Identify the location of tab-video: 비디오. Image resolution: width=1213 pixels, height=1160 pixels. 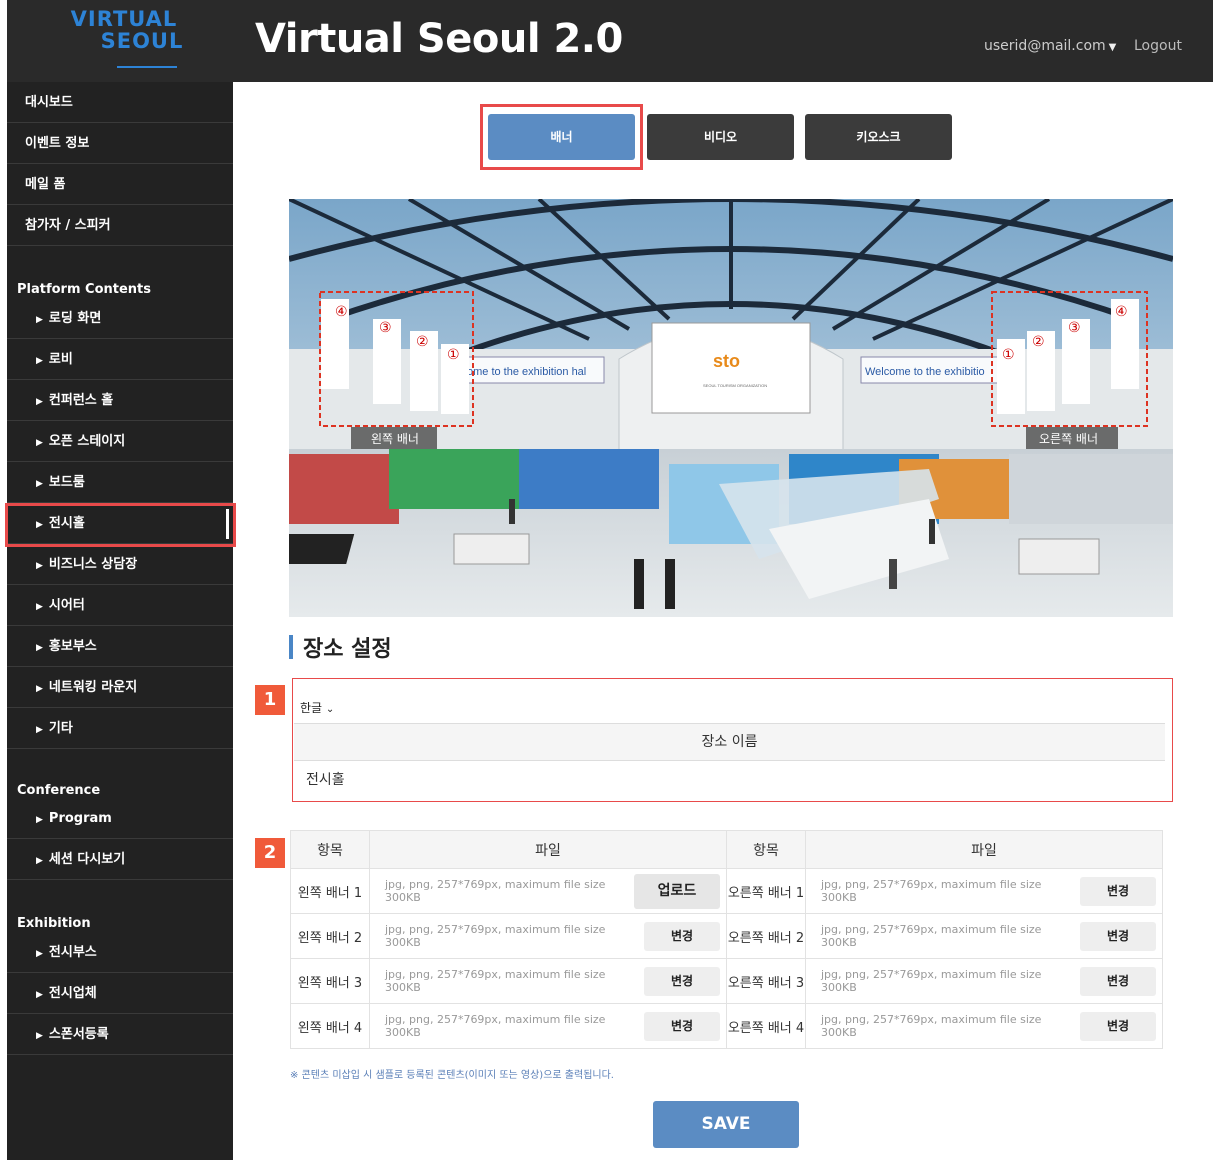
(720, 137).